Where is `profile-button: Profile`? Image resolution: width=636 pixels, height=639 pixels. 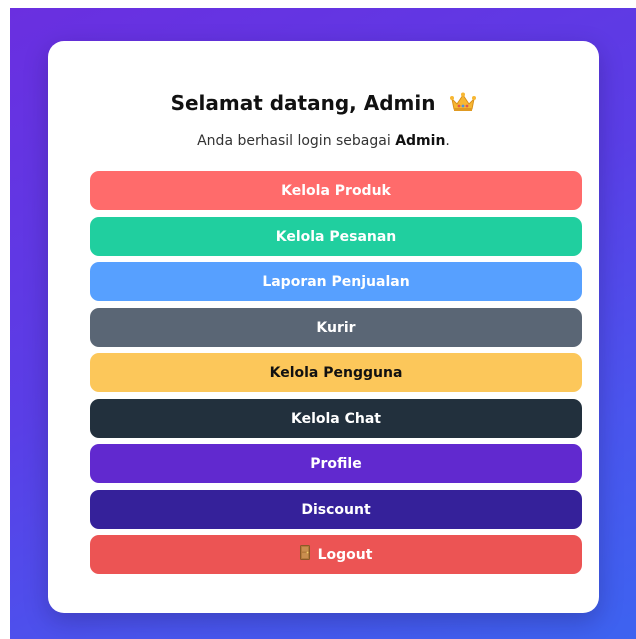 profile-button: Profile is located at coordinates (336, 463).